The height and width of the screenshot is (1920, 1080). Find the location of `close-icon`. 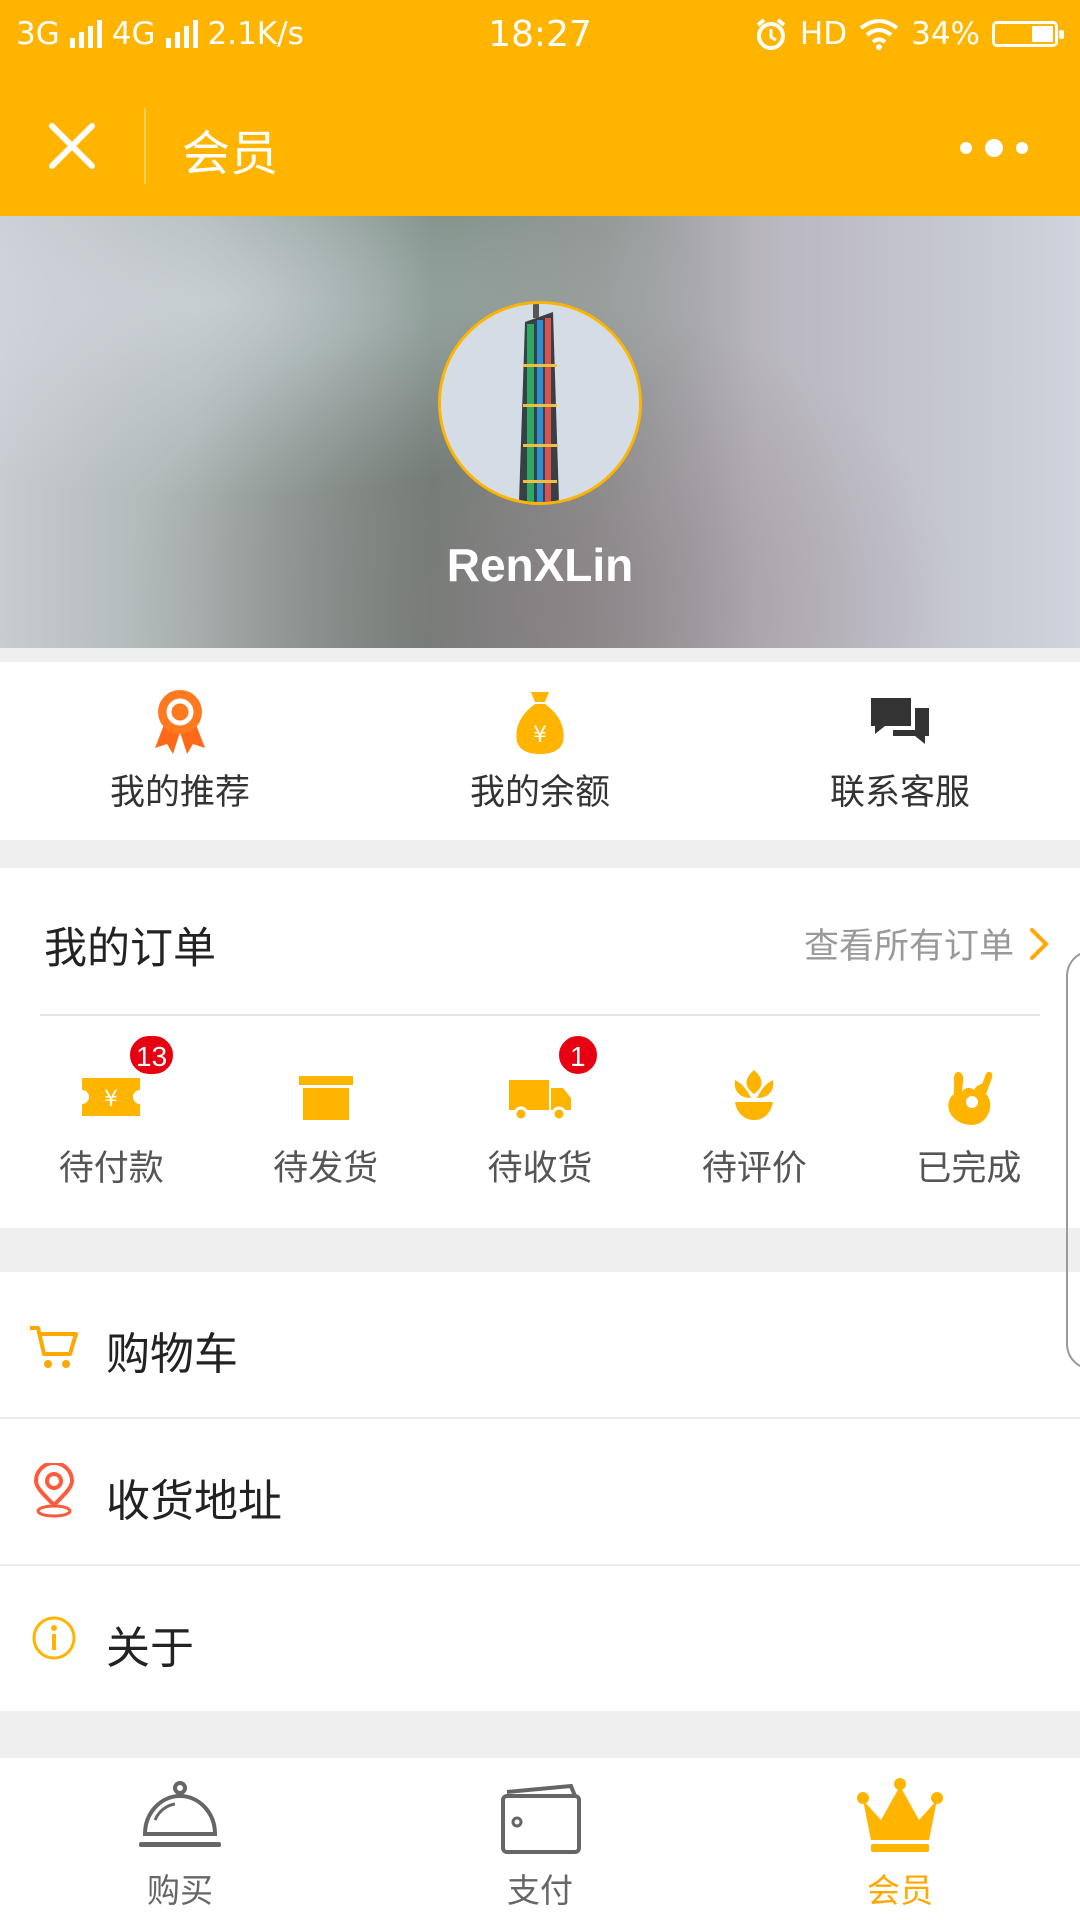

close-icon is located at coordinates (72, 146).